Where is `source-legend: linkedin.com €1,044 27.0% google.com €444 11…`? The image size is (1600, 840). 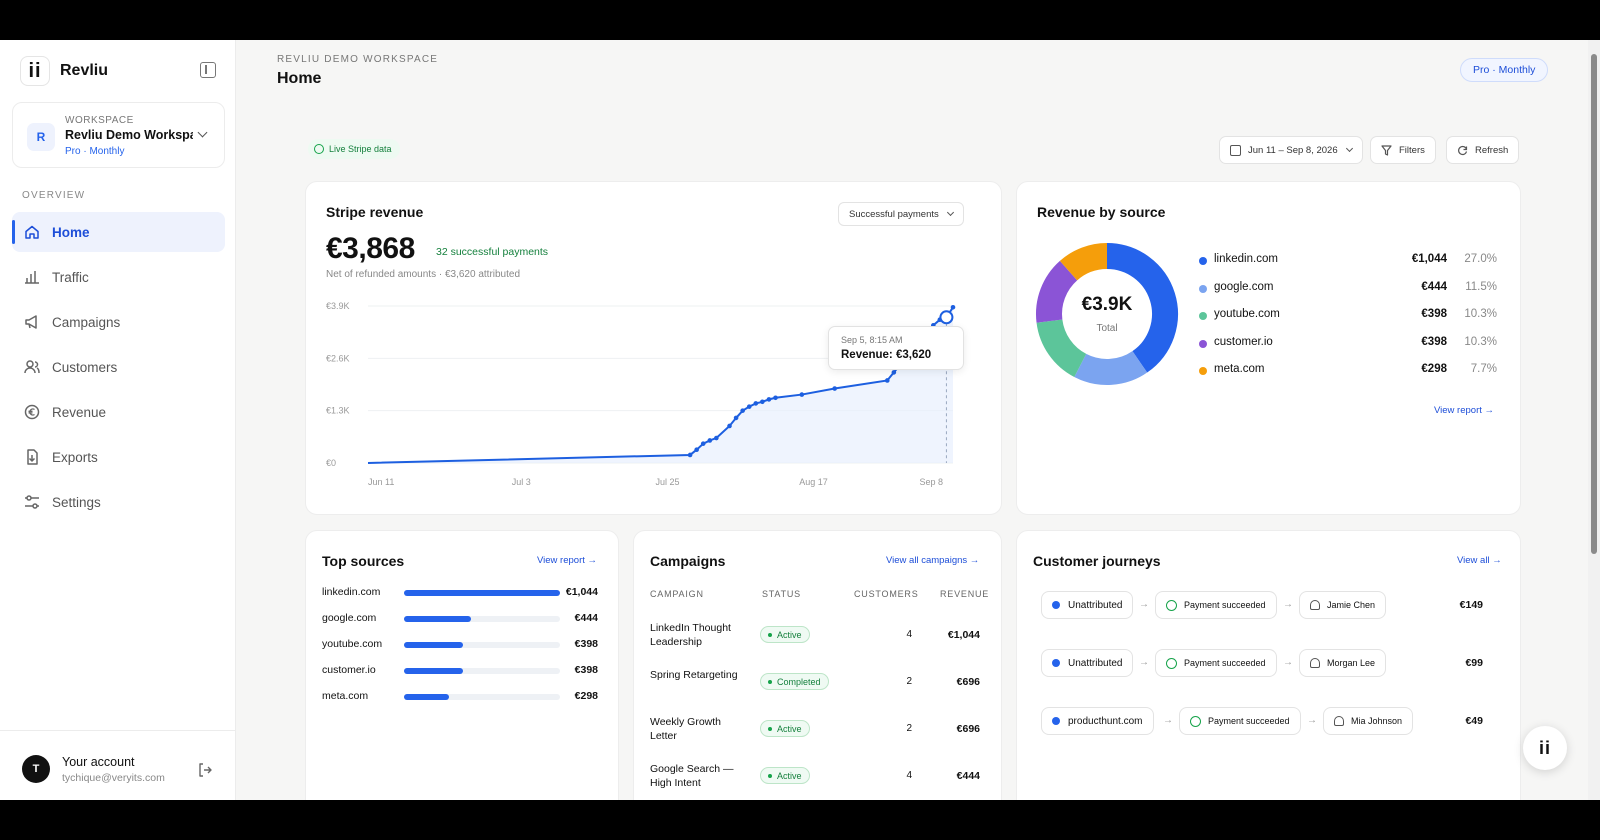
source-legend: linkedin.com €1,044 27.0% google.com €444 11… is located at coordinates (1348, 321).